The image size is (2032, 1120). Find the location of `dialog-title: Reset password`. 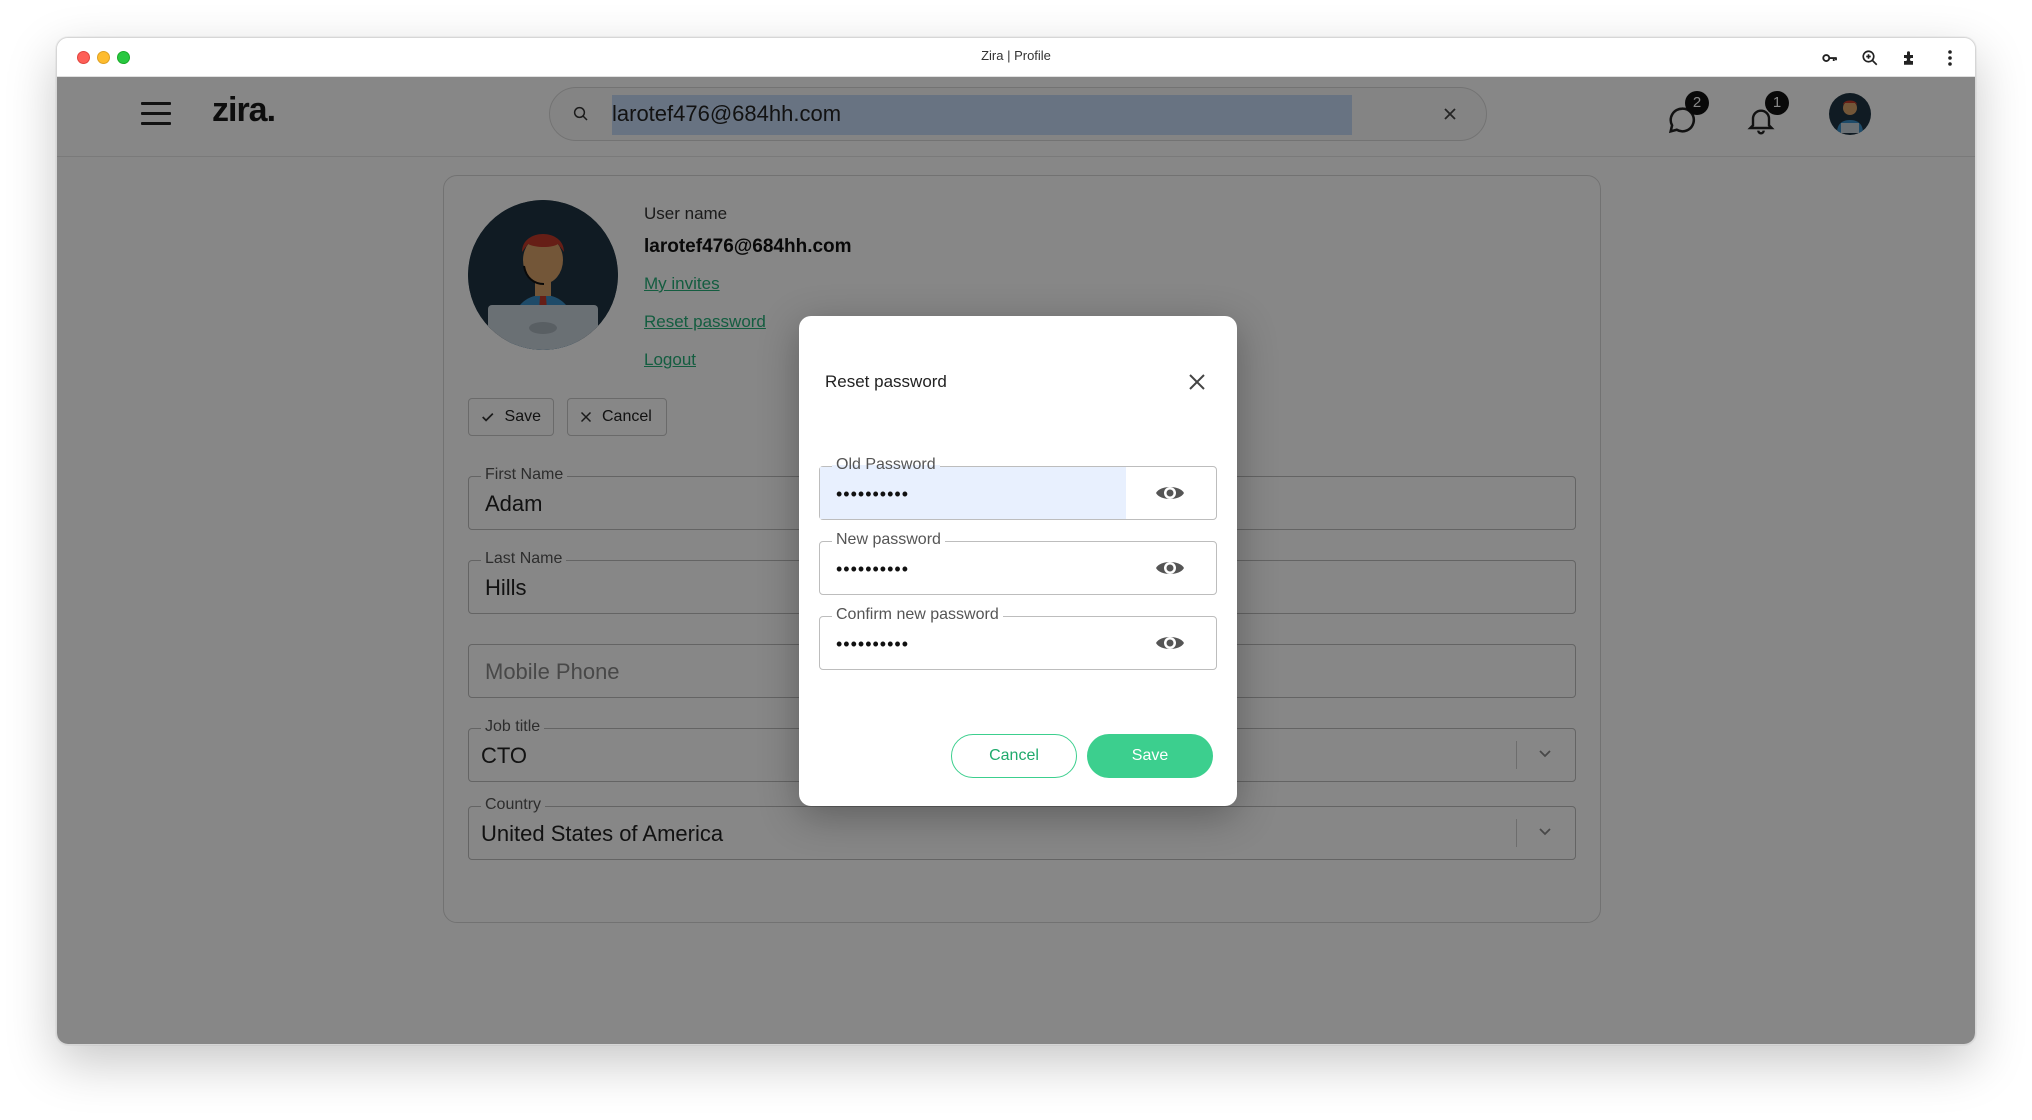

dialog-title: Reset password is located at coordinates (886, 381).